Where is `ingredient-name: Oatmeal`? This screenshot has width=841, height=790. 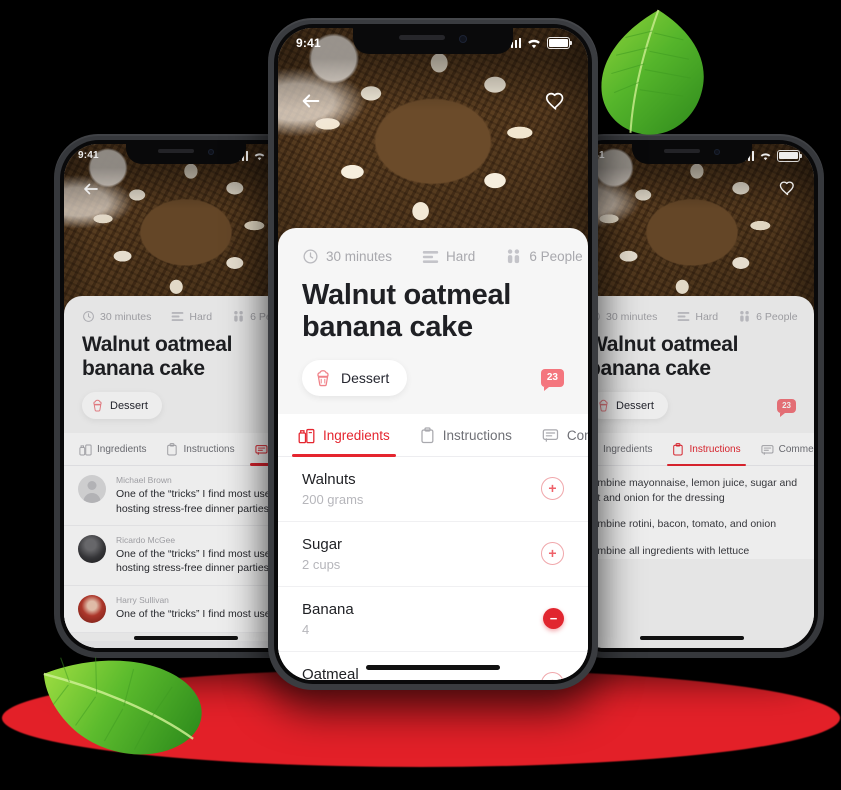
ingredient-name: Oatmeal is located at coordinates (330, 672).